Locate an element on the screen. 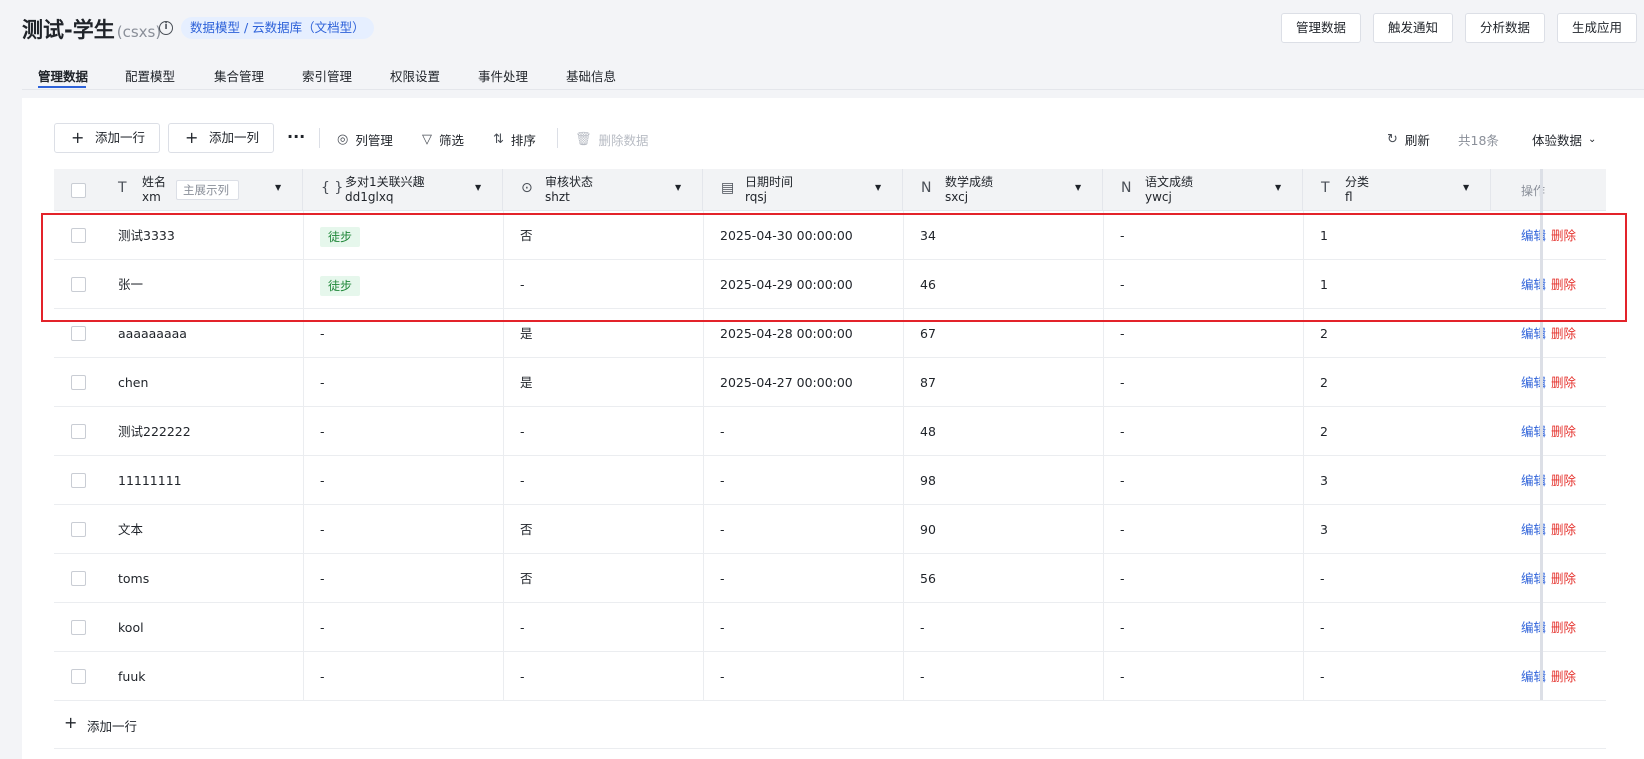 Image resolution: width=1644 pixels, height=759 pixels. tab-config-model: 配置模型 is located at coordinates (150, 75).